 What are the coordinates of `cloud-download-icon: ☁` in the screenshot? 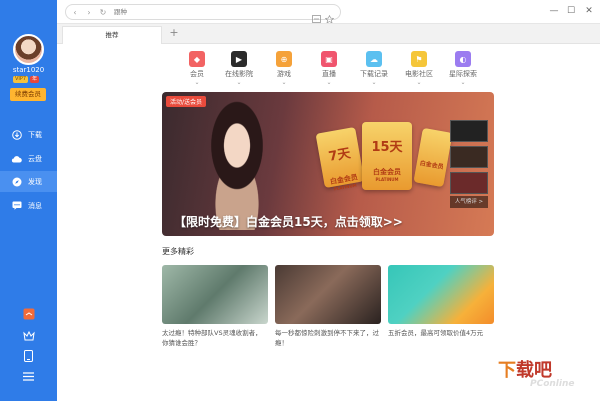 It's located at (374, 59).